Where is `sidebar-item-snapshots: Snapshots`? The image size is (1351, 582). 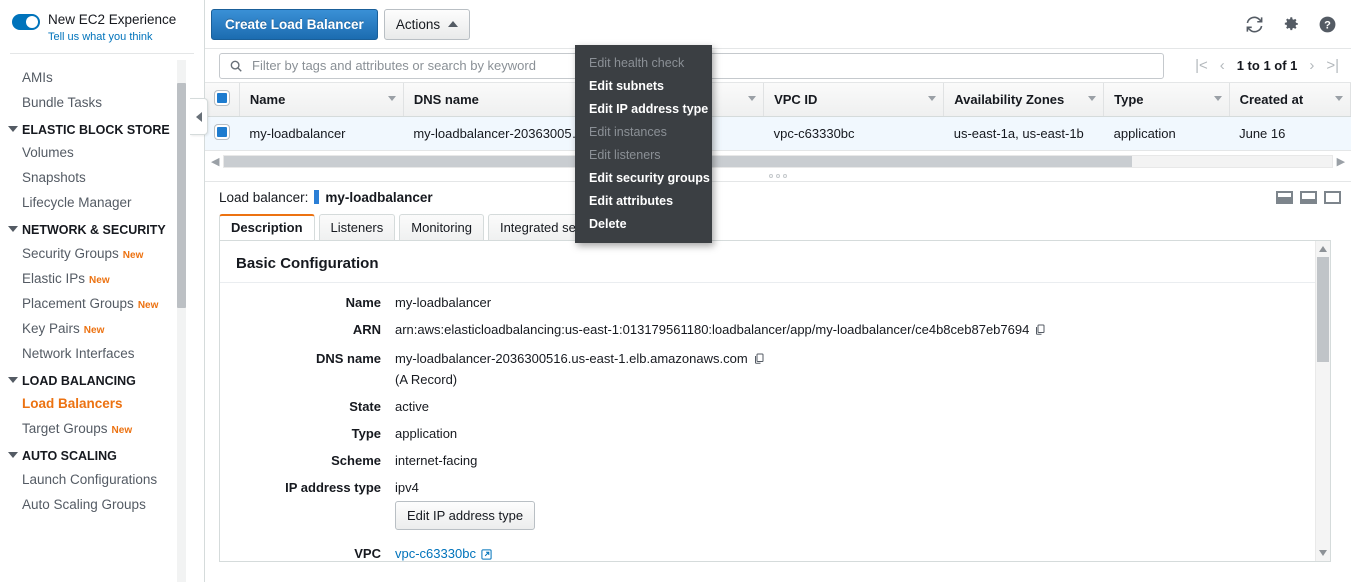
sidebar-item-snapshots: Snapshots is located at coordinates (102, 177).